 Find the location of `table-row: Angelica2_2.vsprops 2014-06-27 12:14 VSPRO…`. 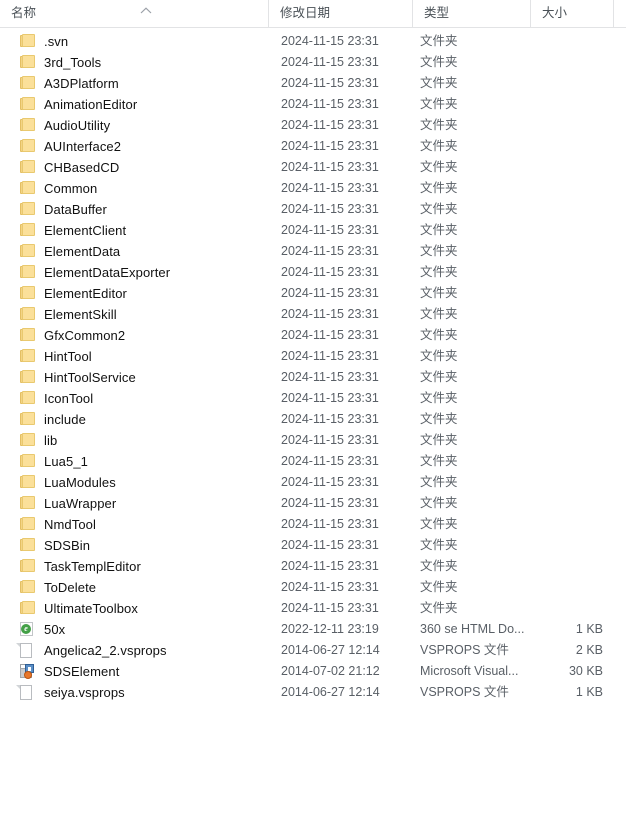

table-row: Angelica2_2.vsprops 2014-06-27 12:14 VSPRO… is located at coordinates (313, 650).